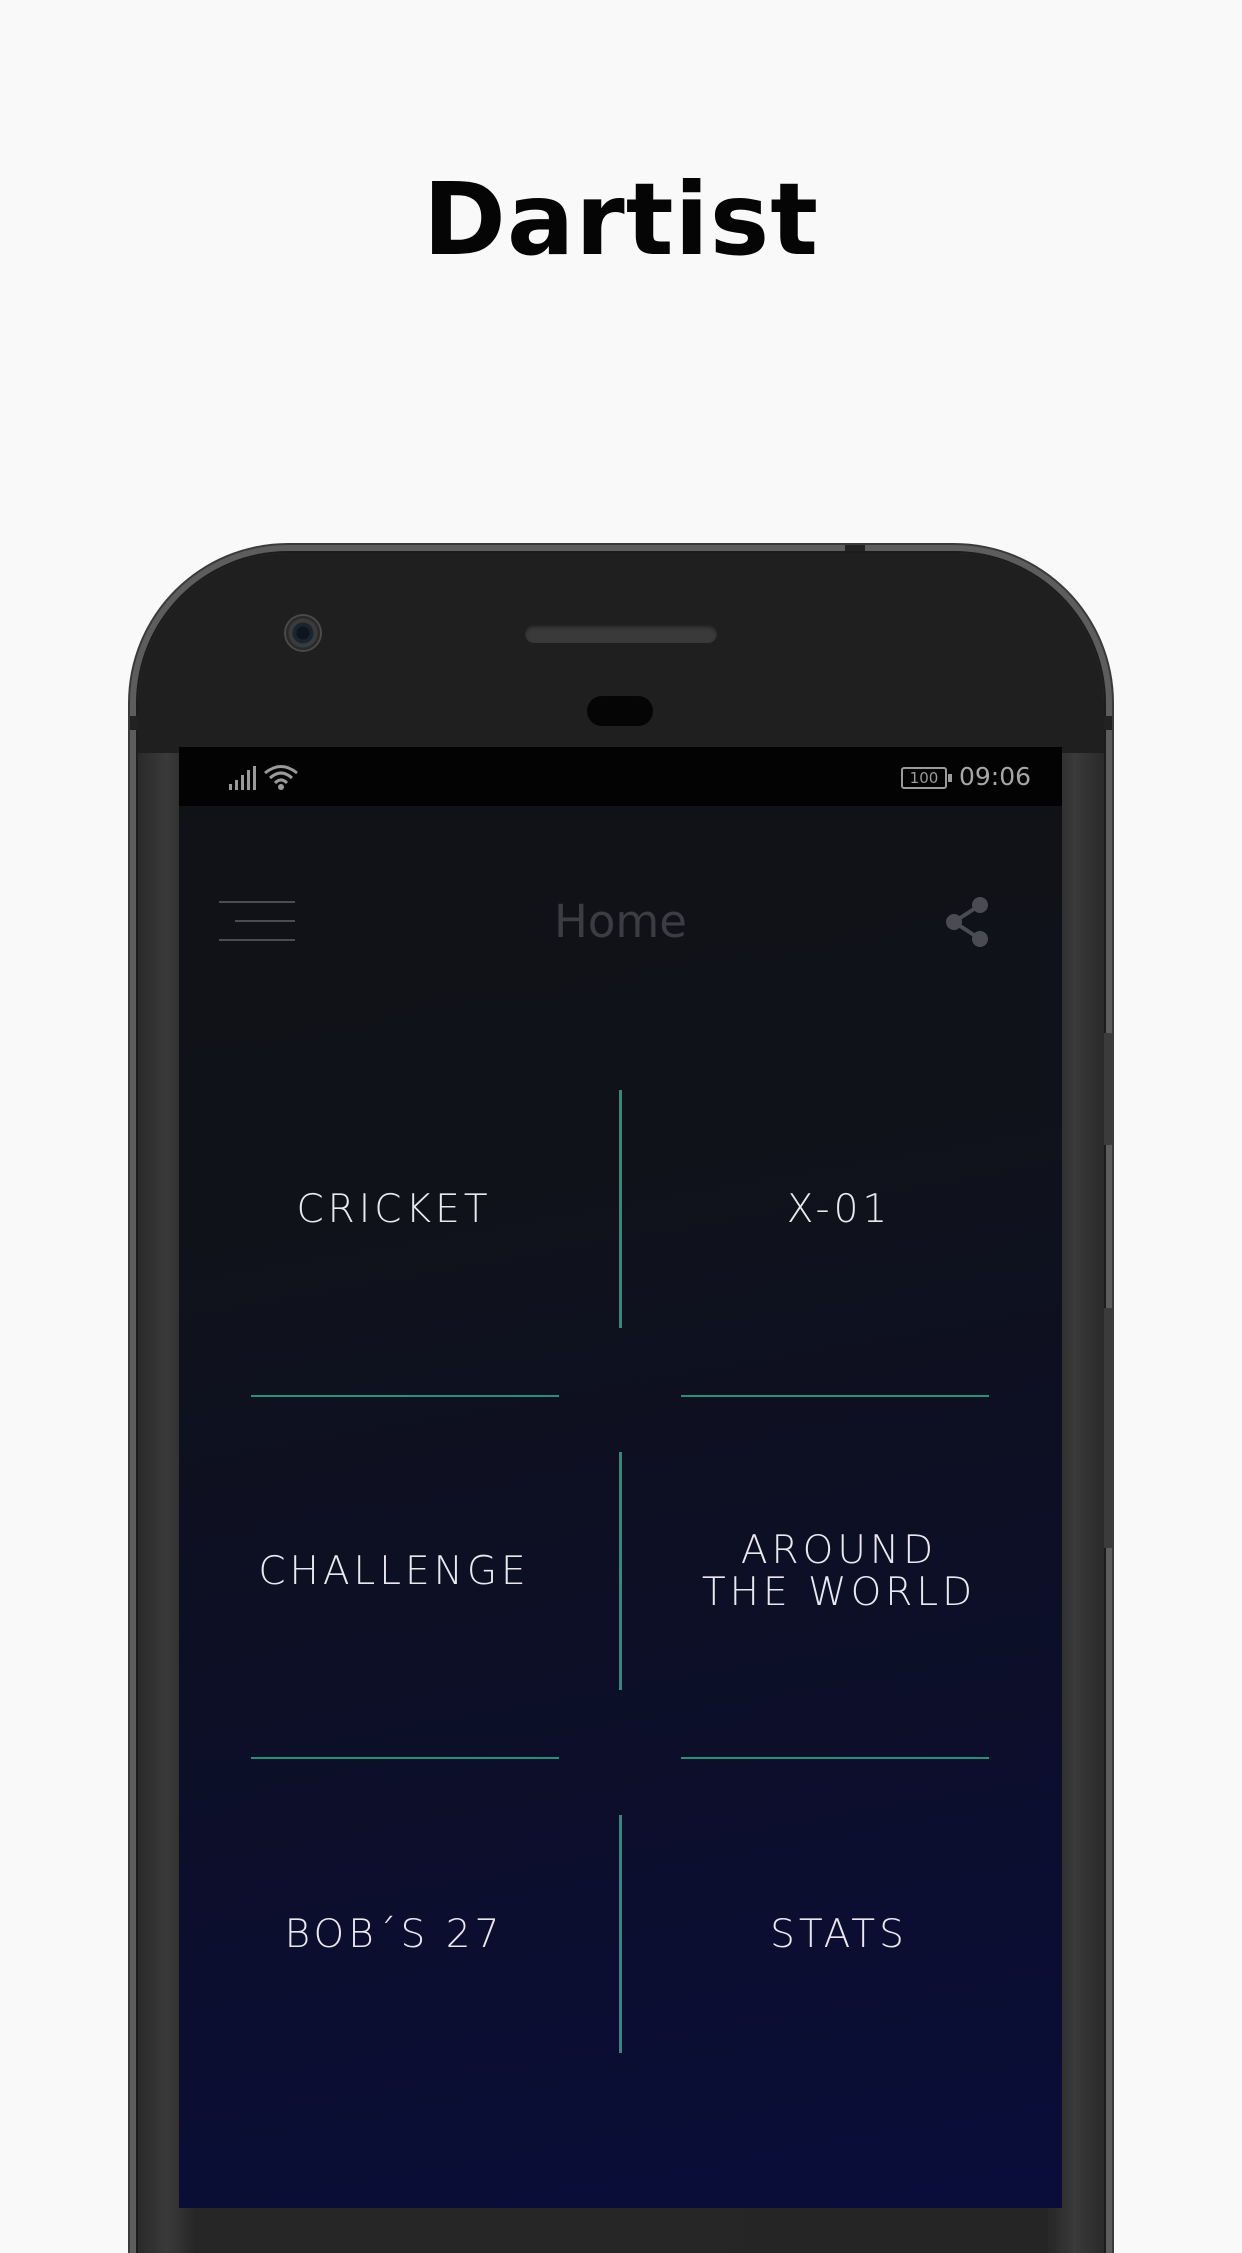  I want to click on menu-tile-x01: X-01, so click(839, 1210).